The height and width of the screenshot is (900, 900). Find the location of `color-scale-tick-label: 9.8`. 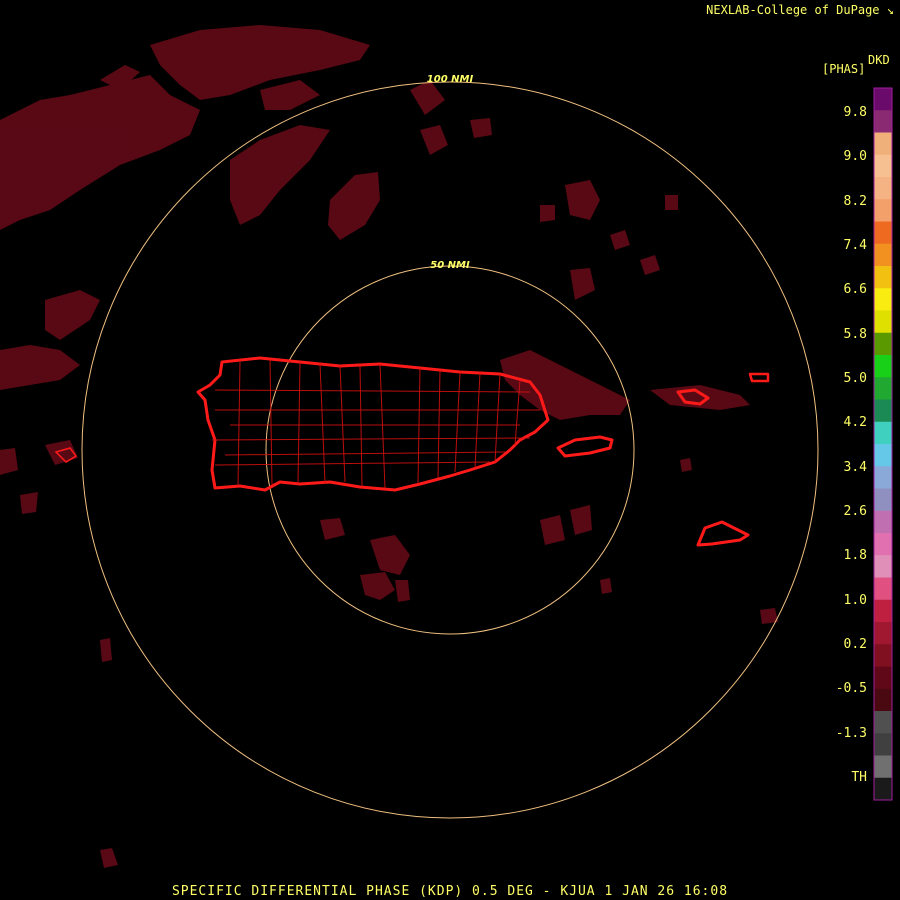

color-scale-tick-label: 9.8 is located at coordinates (855, 112).